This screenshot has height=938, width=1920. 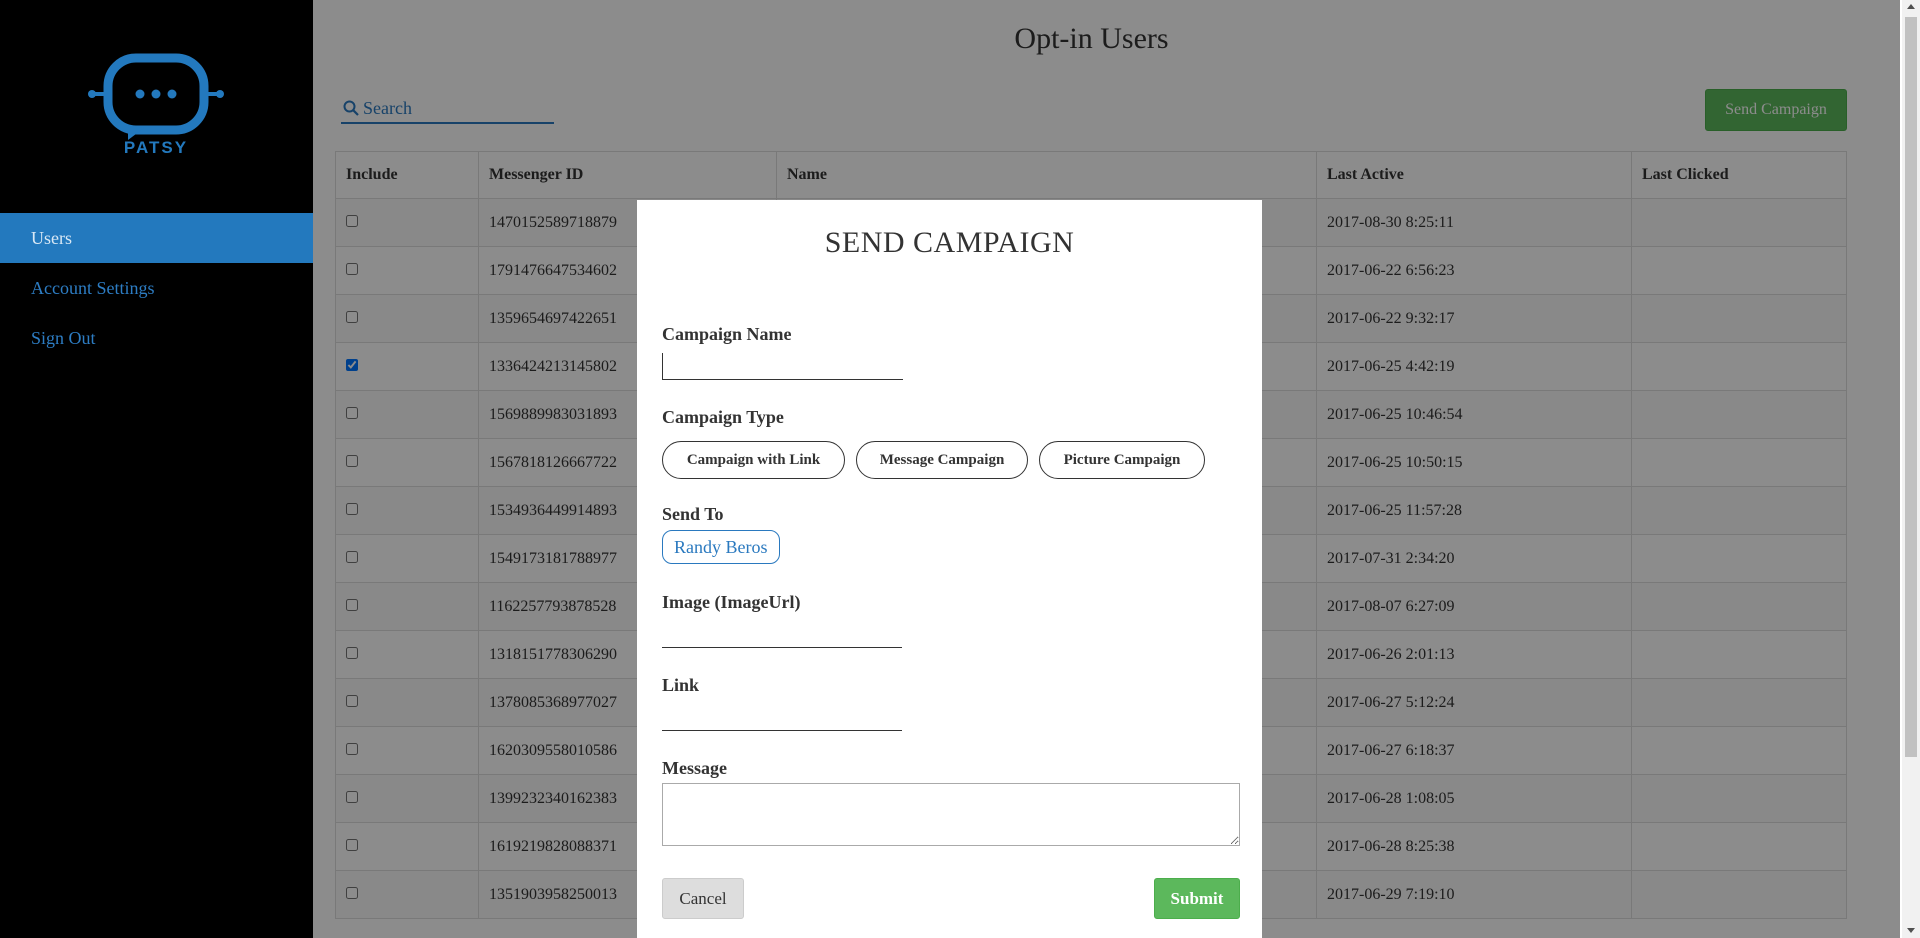 I want to click on submit-button: Submit, so click(x=1197, y=898).